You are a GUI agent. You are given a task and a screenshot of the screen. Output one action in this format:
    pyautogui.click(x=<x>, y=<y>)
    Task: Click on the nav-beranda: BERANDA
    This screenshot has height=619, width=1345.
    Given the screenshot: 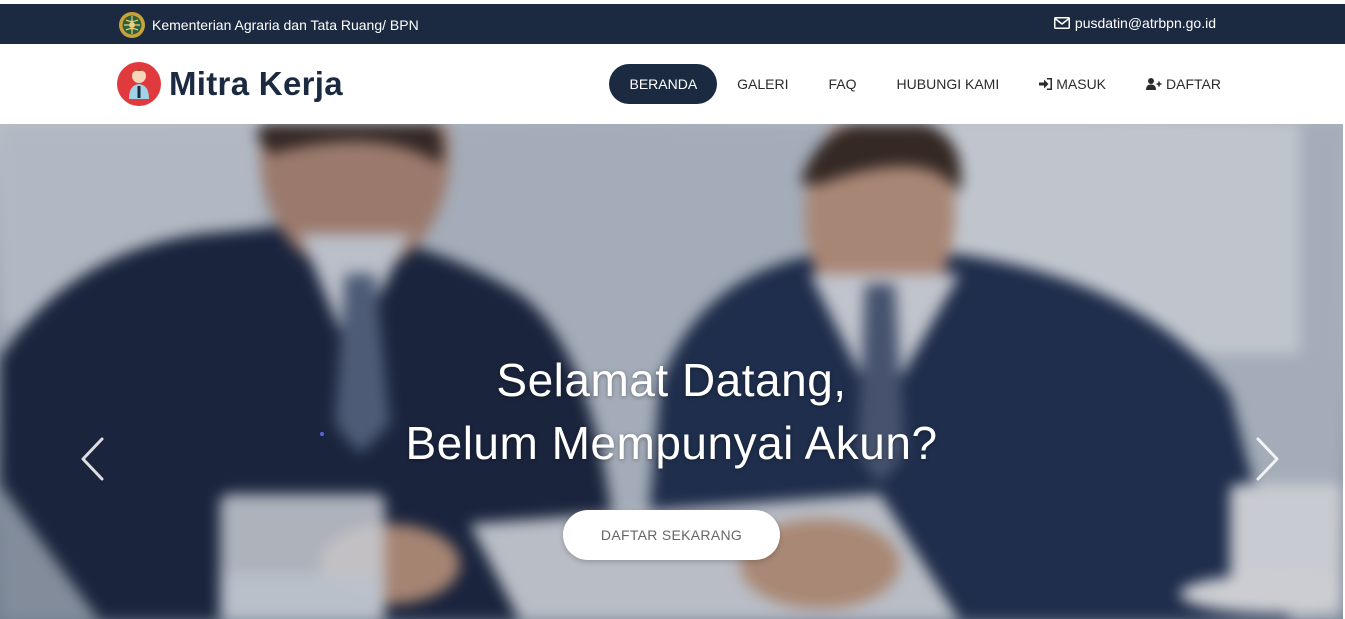 What is the action you would take?
    pyautogui.click(x=663, y=84)
    